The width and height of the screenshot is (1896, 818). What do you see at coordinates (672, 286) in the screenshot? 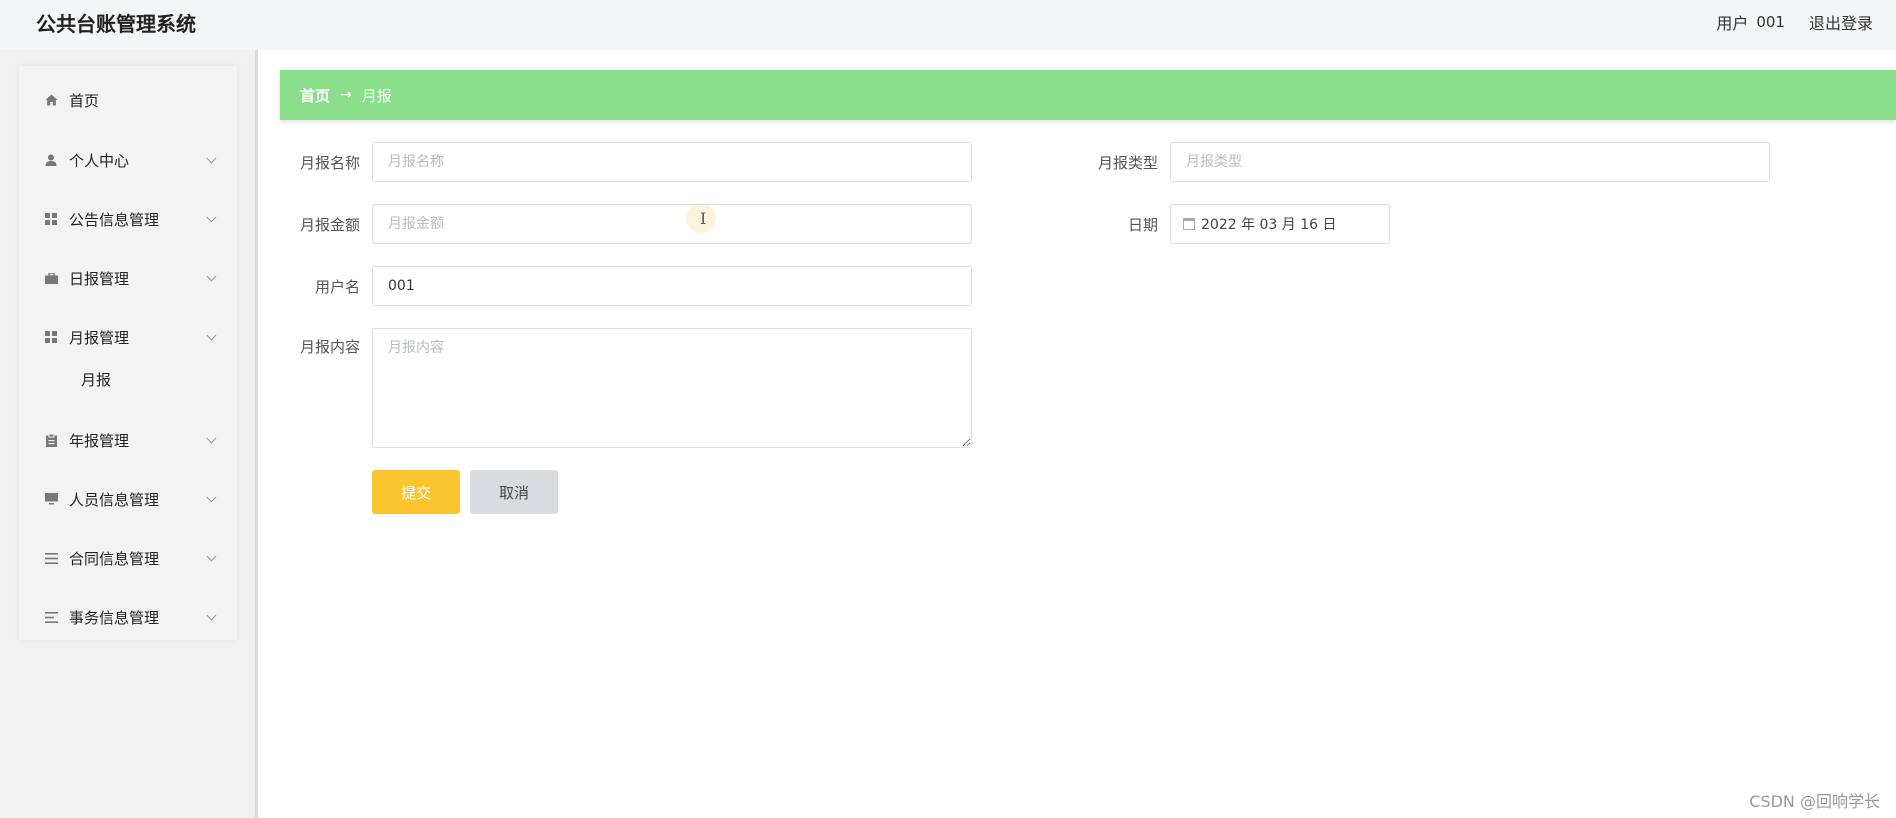
I see `username-input` at bounding box center [672, 286].